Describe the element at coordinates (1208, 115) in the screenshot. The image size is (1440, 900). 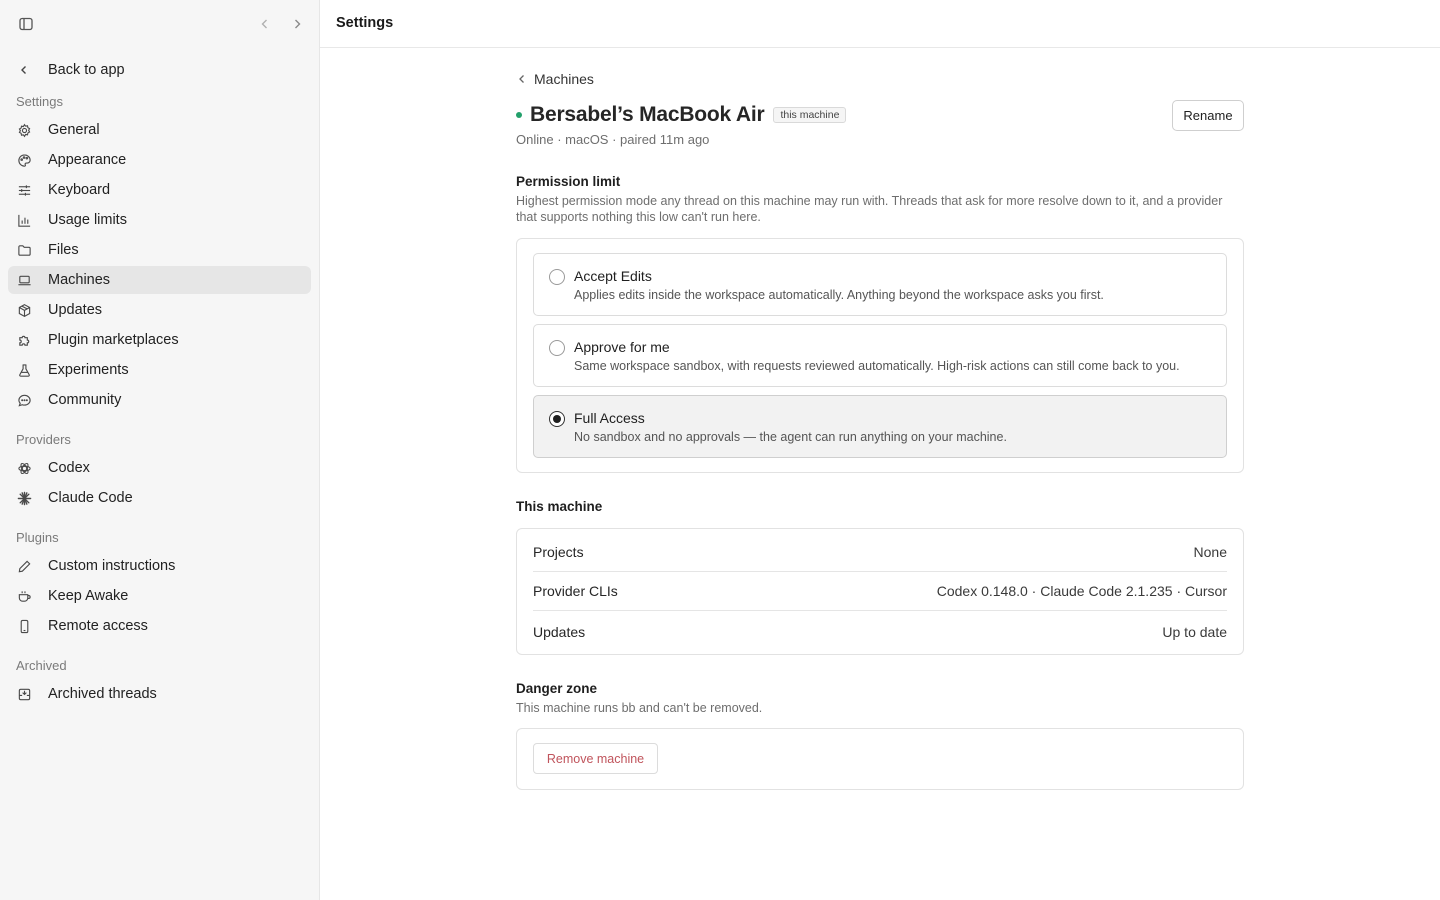
I see `rename-button: Rename` at that location.